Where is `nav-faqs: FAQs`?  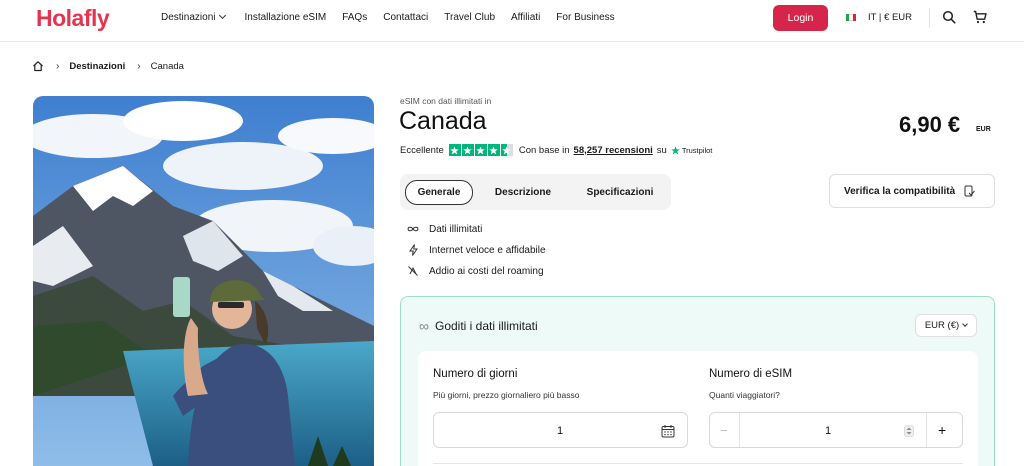 nav-faqs: FAQs is located at coordinates (354, 17).